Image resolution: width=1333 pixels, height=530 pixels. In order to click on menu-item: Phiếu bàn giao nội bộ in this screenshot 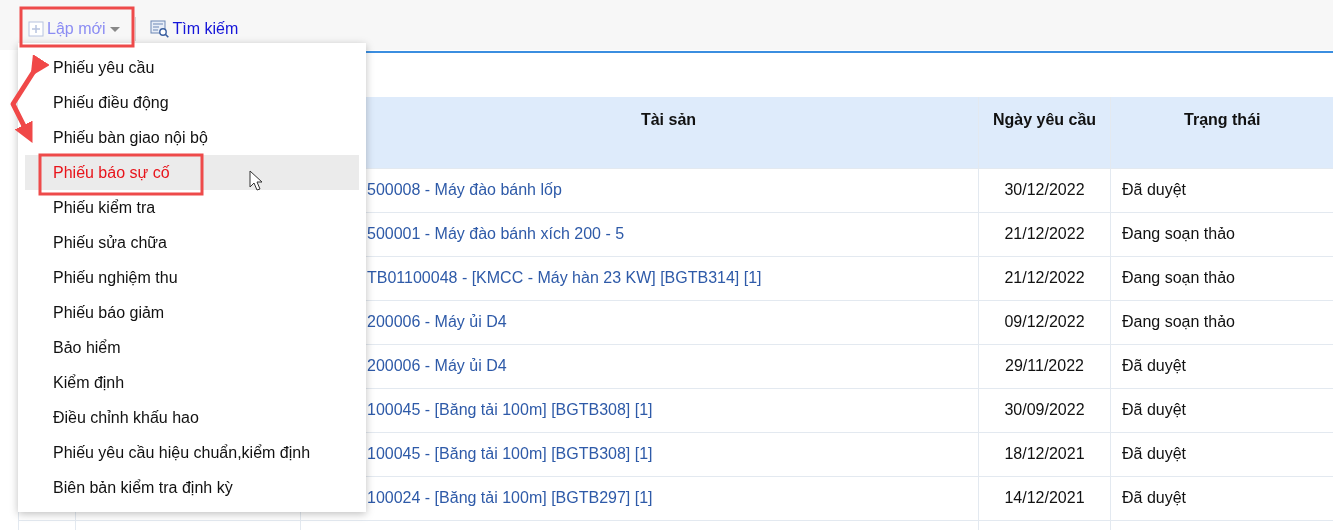, I will do `click(192, 137)`.